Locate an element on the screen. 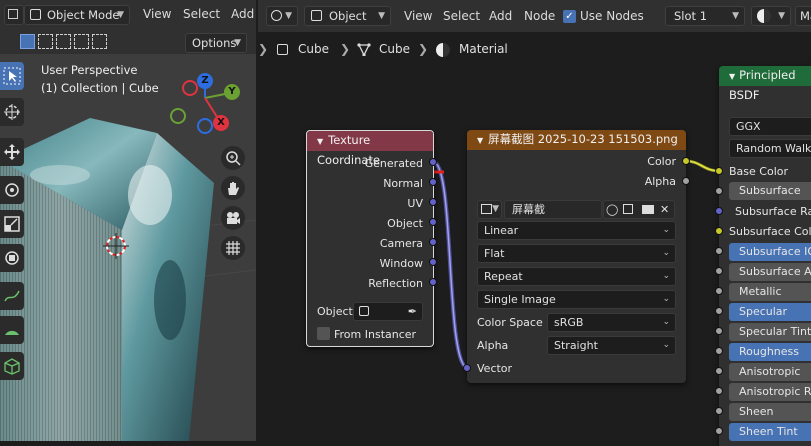  socket-subsurface-ior-in is located at coordinates (719, 251).